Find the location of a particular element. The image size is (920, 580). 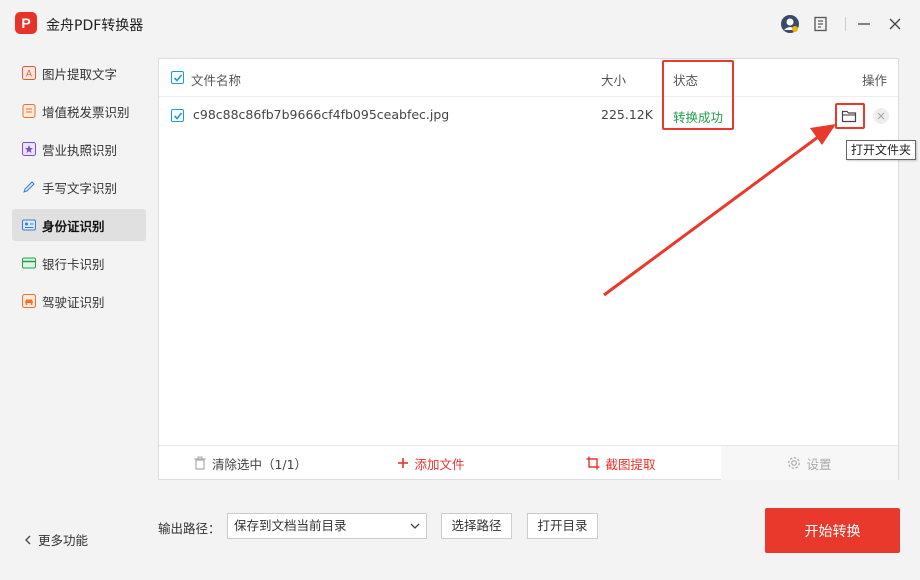

output-path-value: 保存到文档当前目录 is located at coordinates (290, 525).